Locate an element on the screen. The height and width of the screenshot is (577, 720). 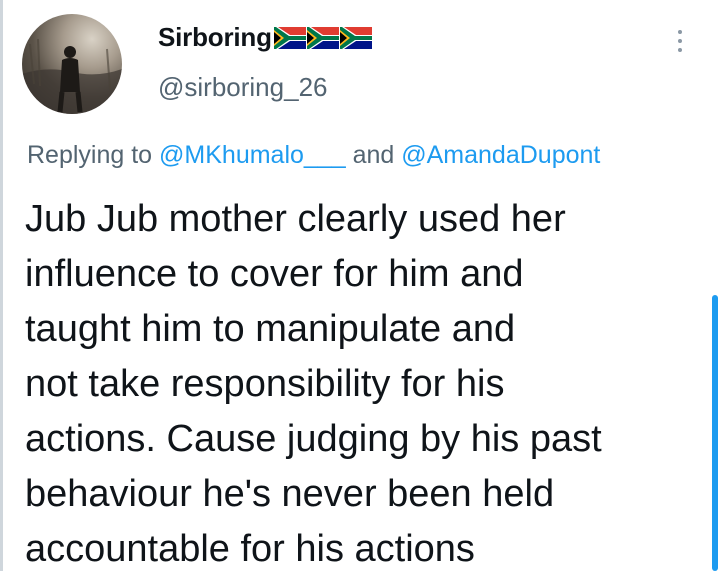
tweet-text-line: not take responsibility for his is located at coordinates (265, 384).